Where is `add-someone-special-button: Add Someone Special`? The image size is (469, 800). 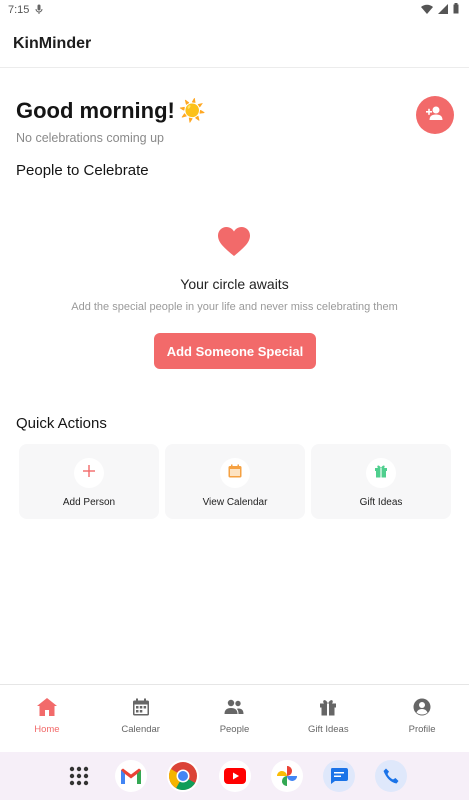
add-someone-special-button: Add Someone Special is located at coordinates (235, 351).